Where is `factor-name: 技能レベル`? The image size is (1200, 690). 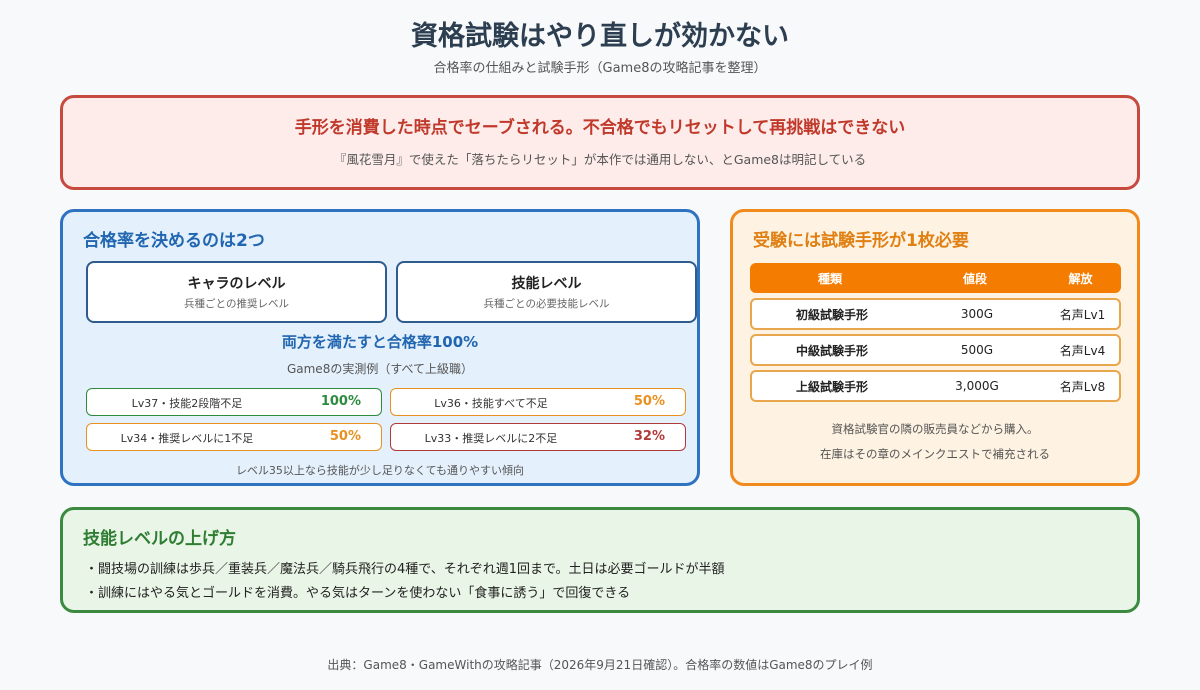 factor-name: 技能レベル is located at coordinates (546, 284).